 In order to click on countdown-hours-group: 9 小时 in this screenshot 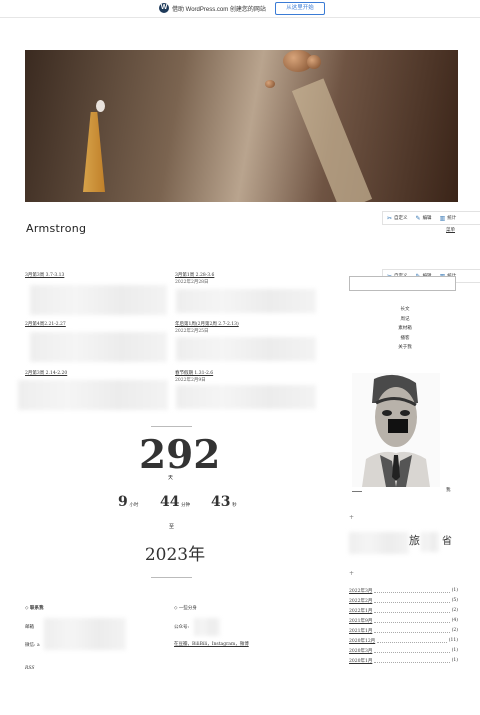, I will do `click(128, 502)`.